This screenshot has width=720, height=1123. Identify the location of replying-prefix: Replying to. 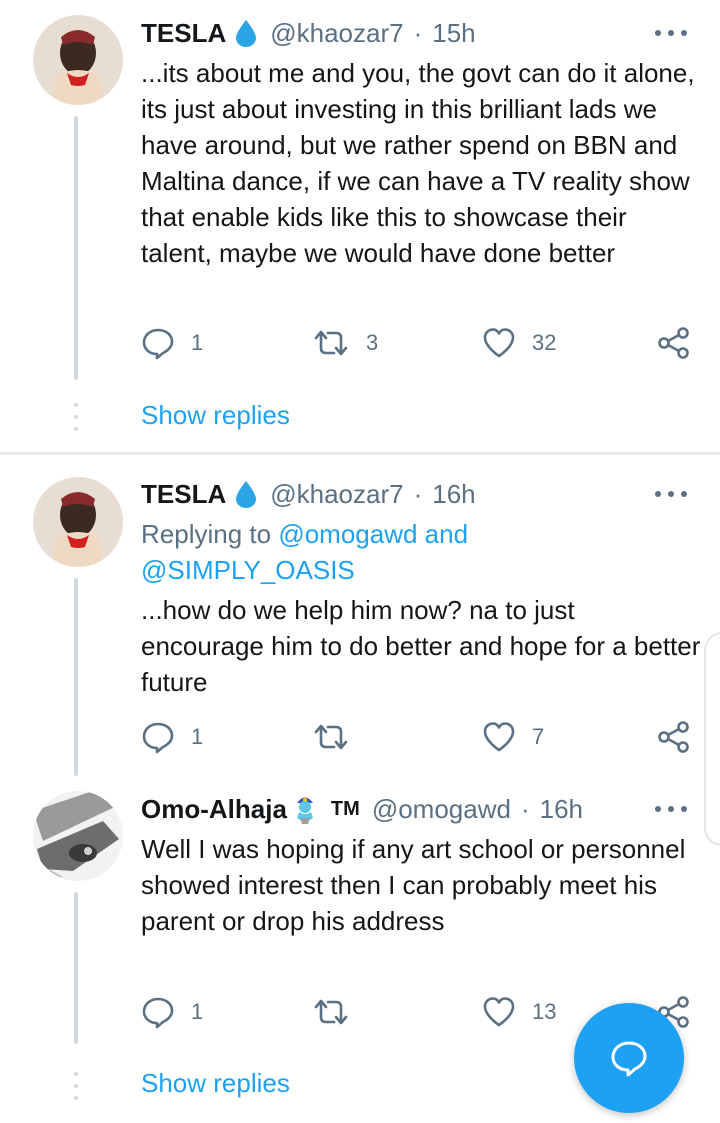
(210, 534).